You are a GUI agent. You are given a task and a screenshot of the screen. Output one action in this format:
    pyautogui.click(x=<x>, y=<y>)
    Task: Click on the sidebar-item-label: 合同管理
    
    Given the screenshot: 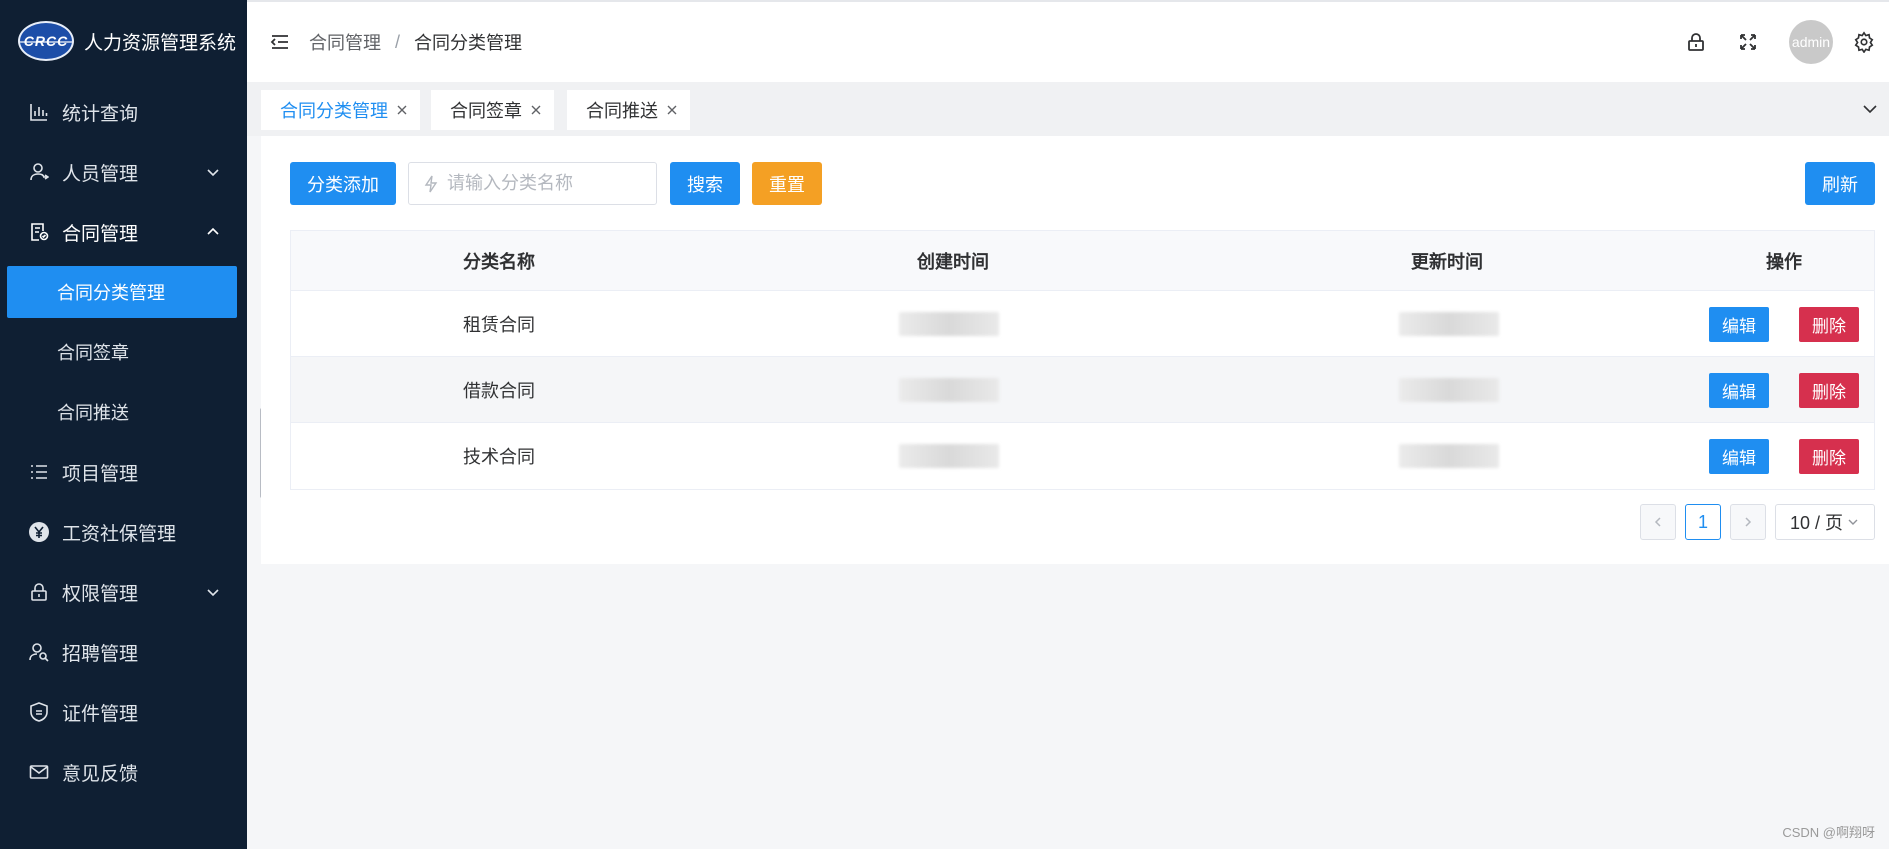 What is the action you would take?
    pyautogui.click(x=100, y=234)
    